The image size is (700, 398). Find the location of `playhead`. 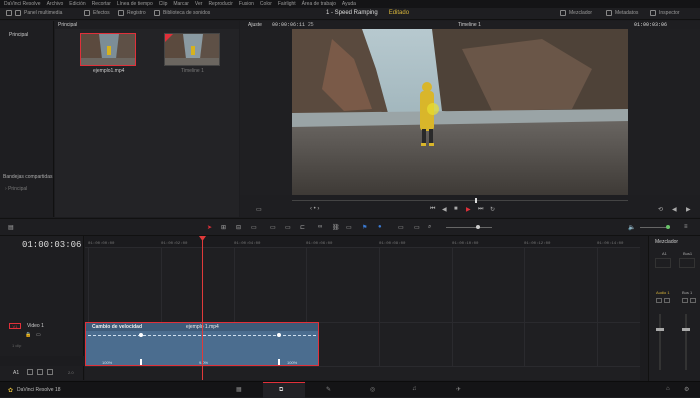

playhead is located at coordinates (202, 308).